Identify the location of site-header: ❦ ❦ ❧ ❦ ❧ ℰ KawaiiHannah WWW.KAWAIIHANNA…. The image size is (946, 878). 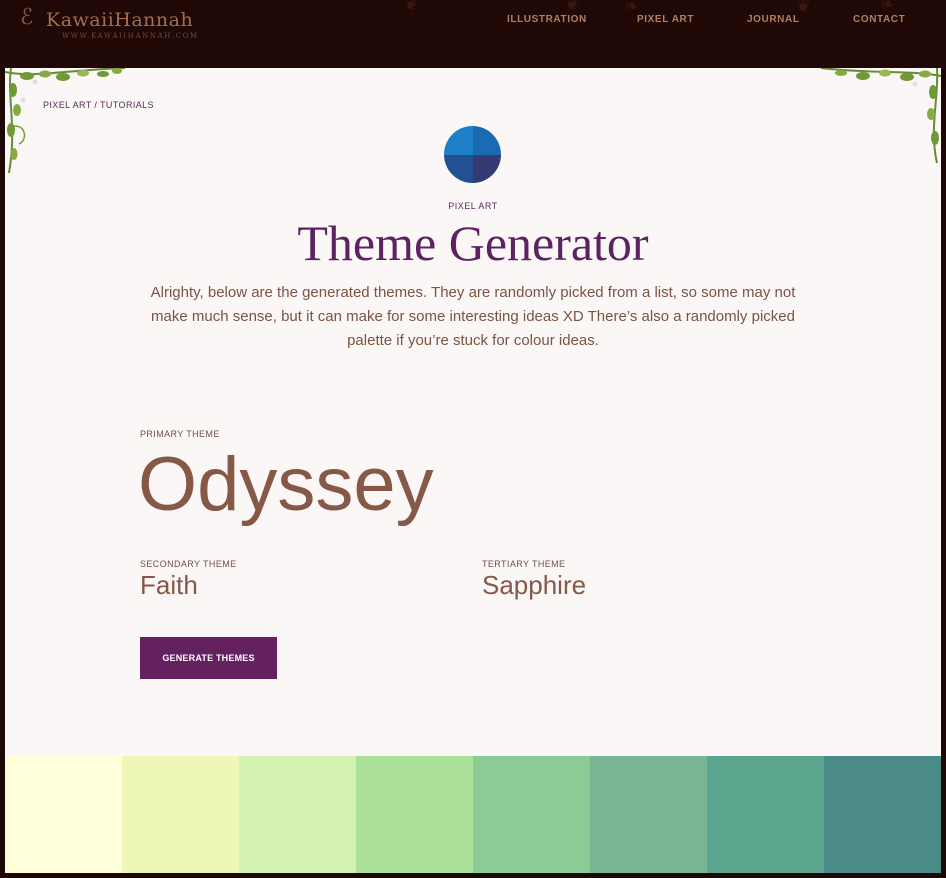
(473, 34).